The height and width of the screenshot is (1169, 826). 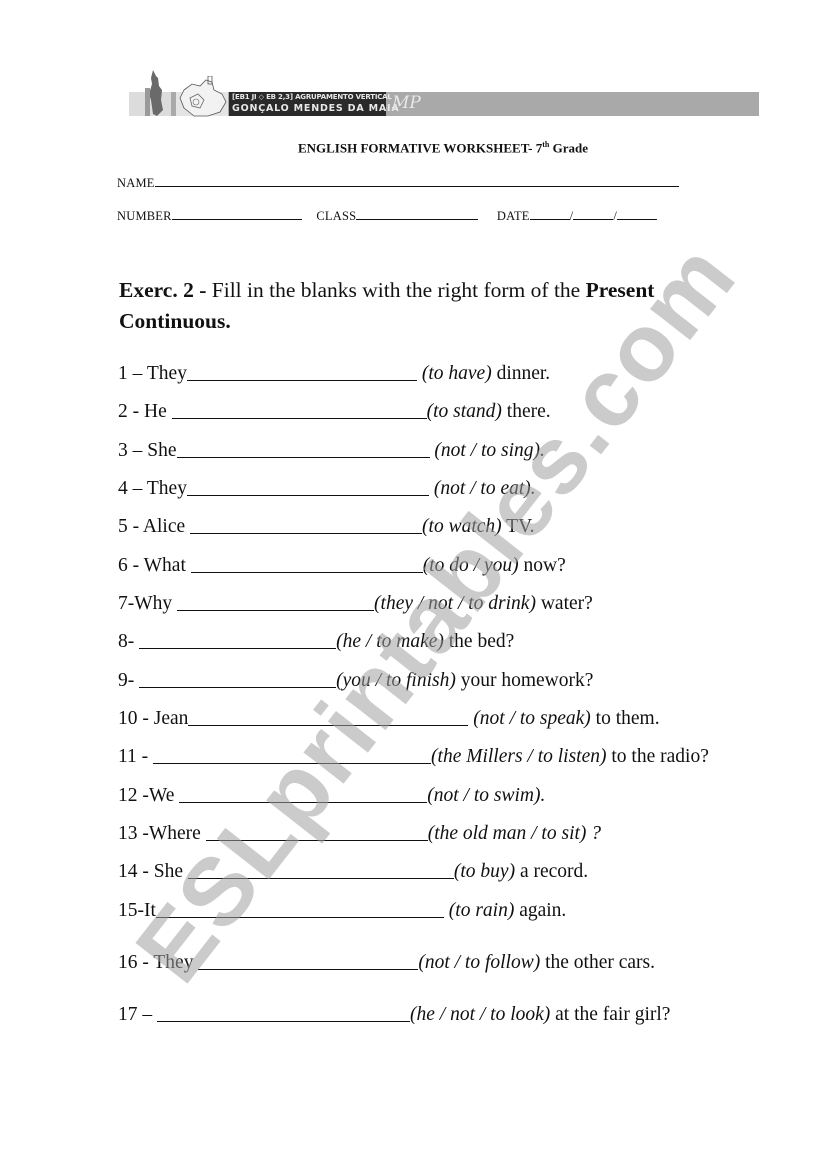 I want to click on exercise-item: 15-It (to rain) again., so click(x=342, y=911).